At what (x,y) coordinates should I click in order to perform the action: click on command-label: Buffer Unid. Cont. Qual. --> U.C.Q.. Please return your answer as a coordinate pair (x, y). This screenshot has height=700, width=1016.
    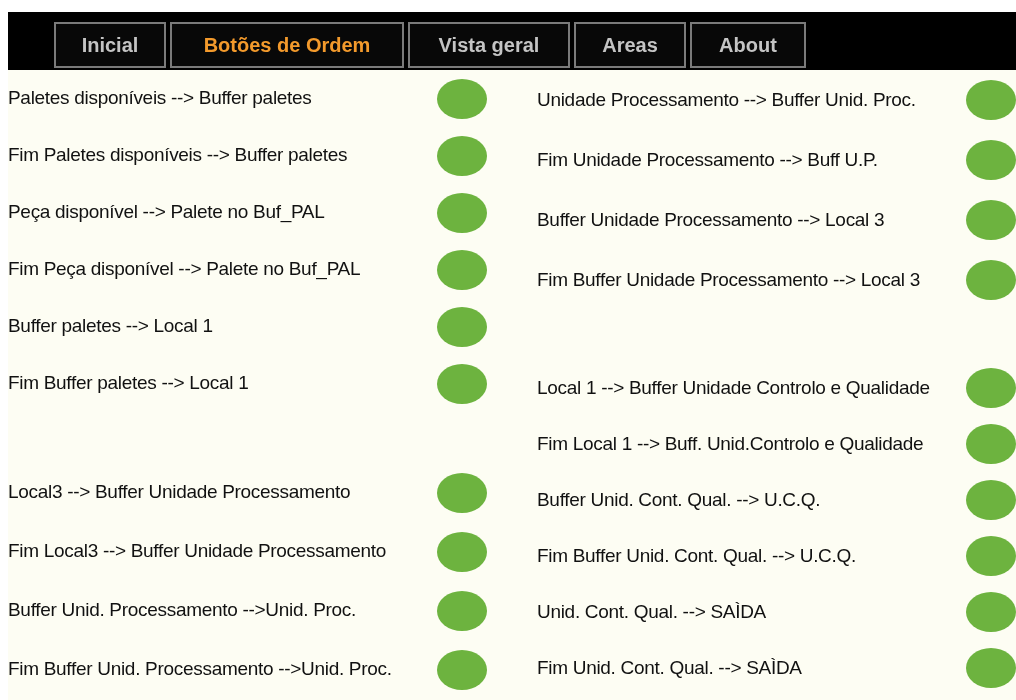
    Looking at the image, I should click on (679, 499).